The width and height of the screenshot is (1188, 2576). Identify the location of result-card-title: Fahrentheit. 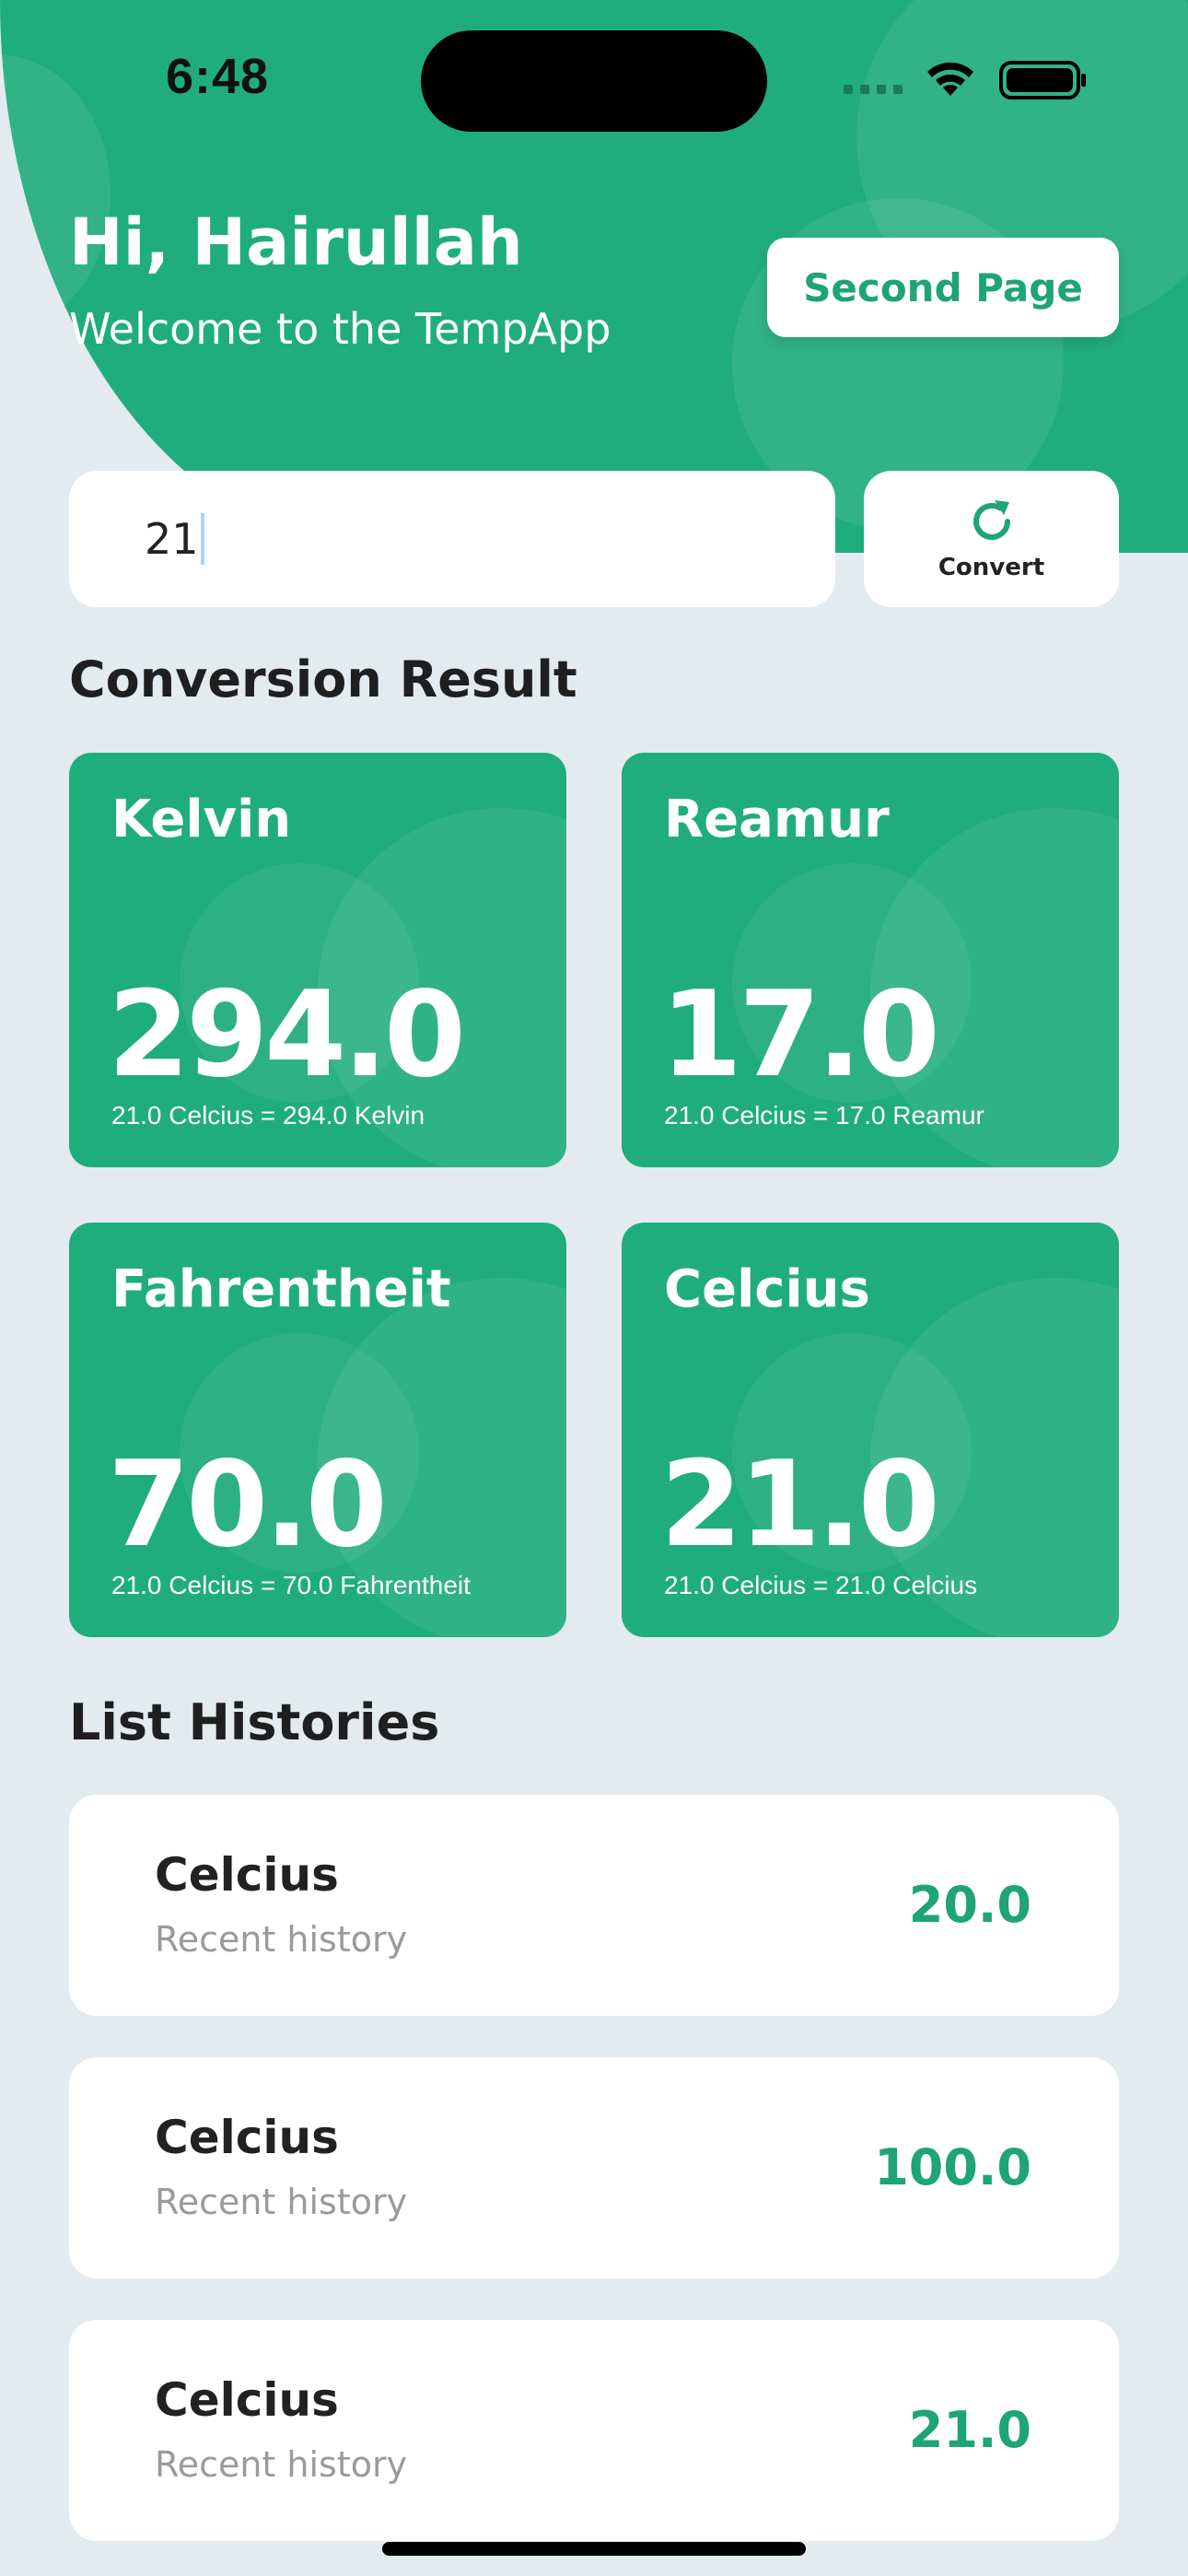
(281, 1289).